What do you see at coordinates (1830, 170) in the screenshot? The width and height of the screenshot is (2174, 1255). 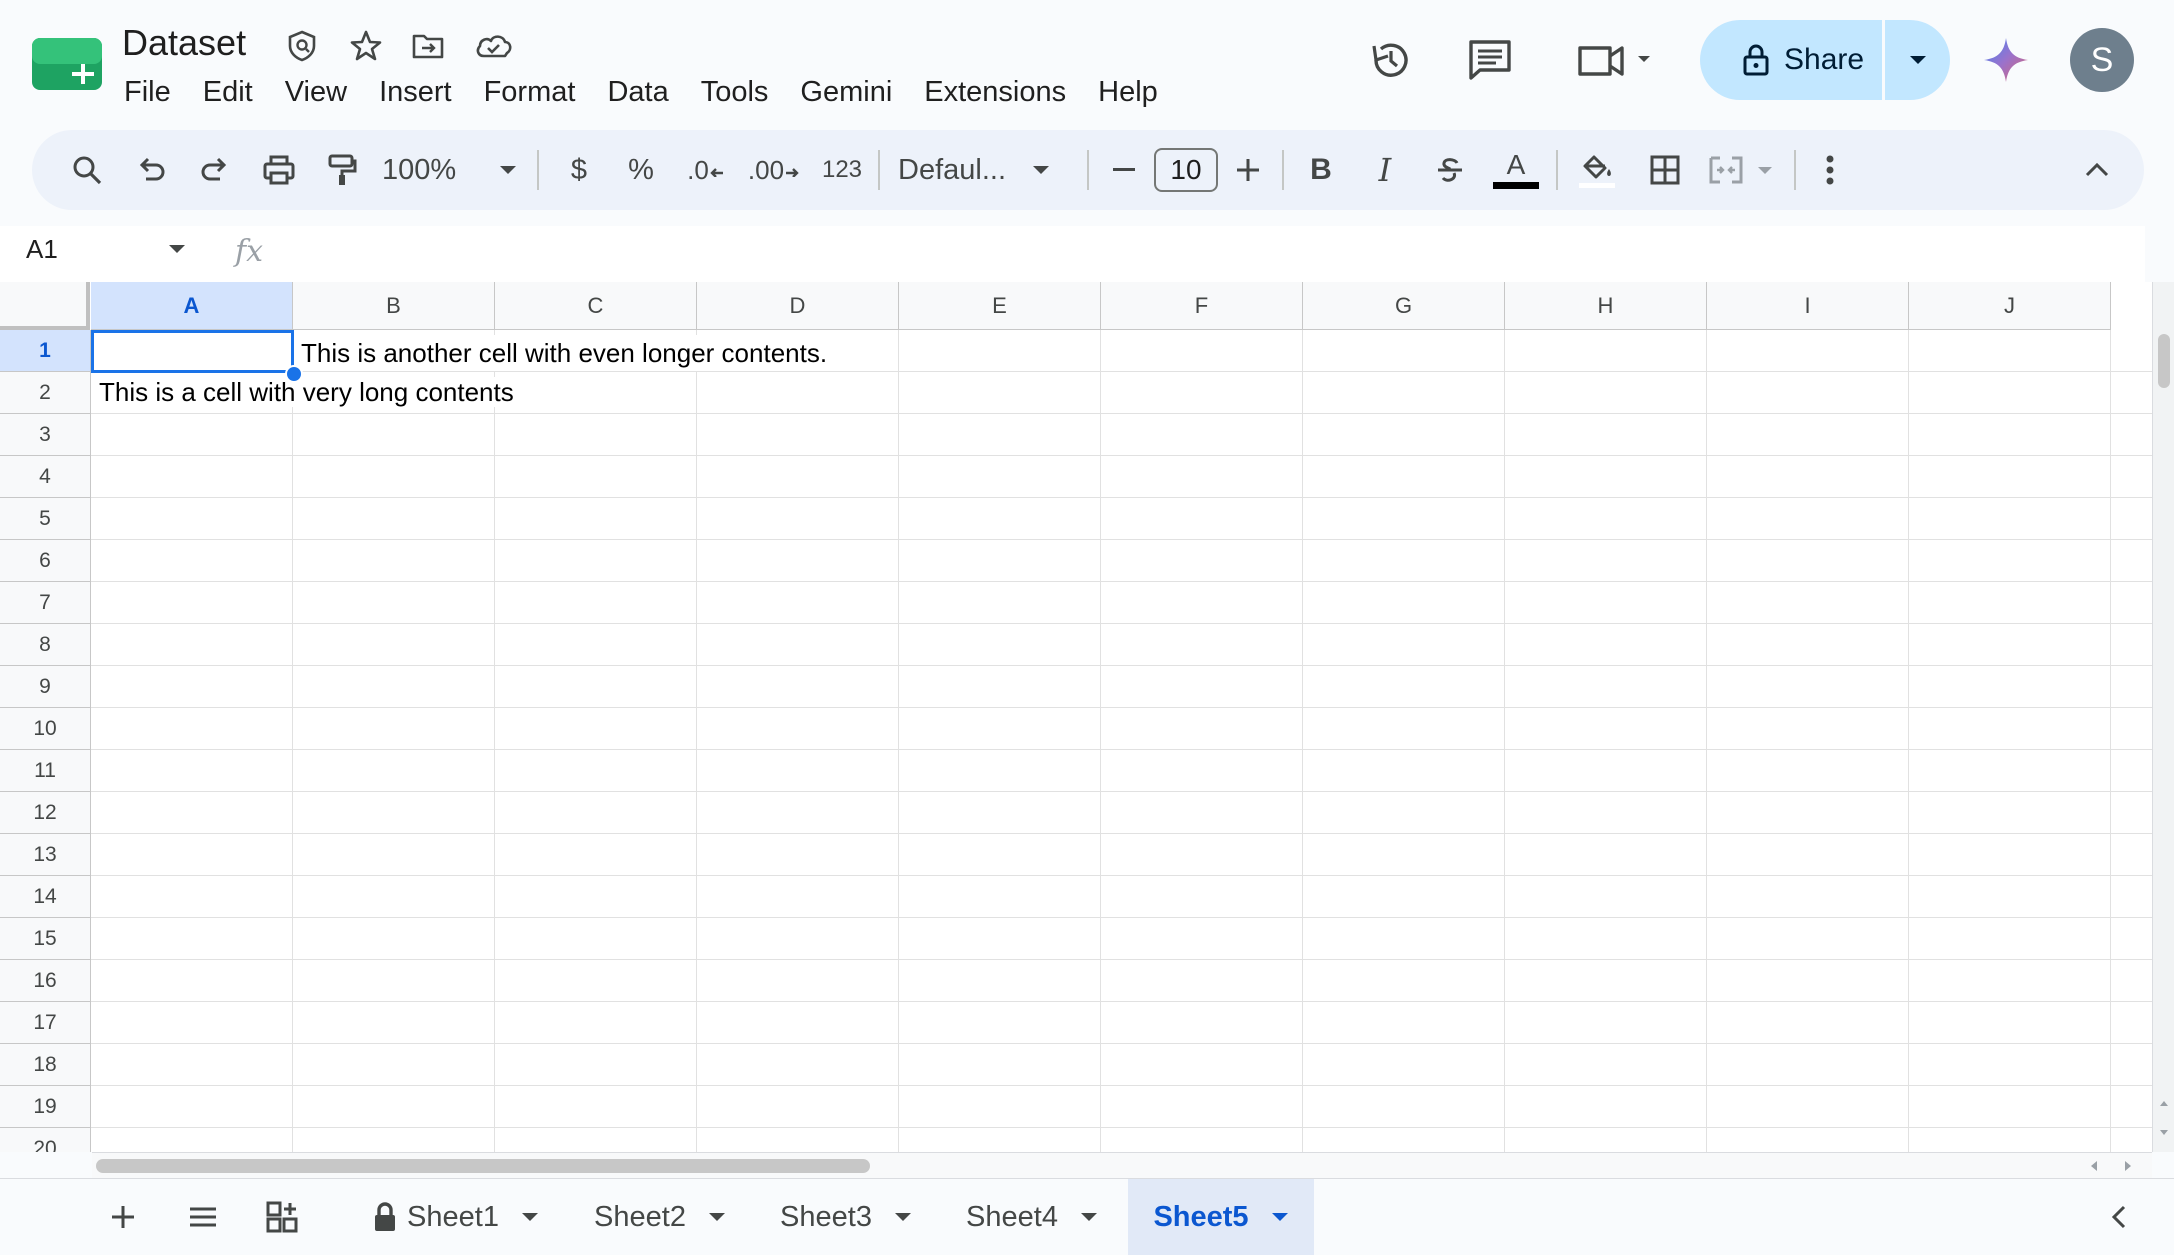 I see `more-options-icon` at bounding box center [1830, 170].